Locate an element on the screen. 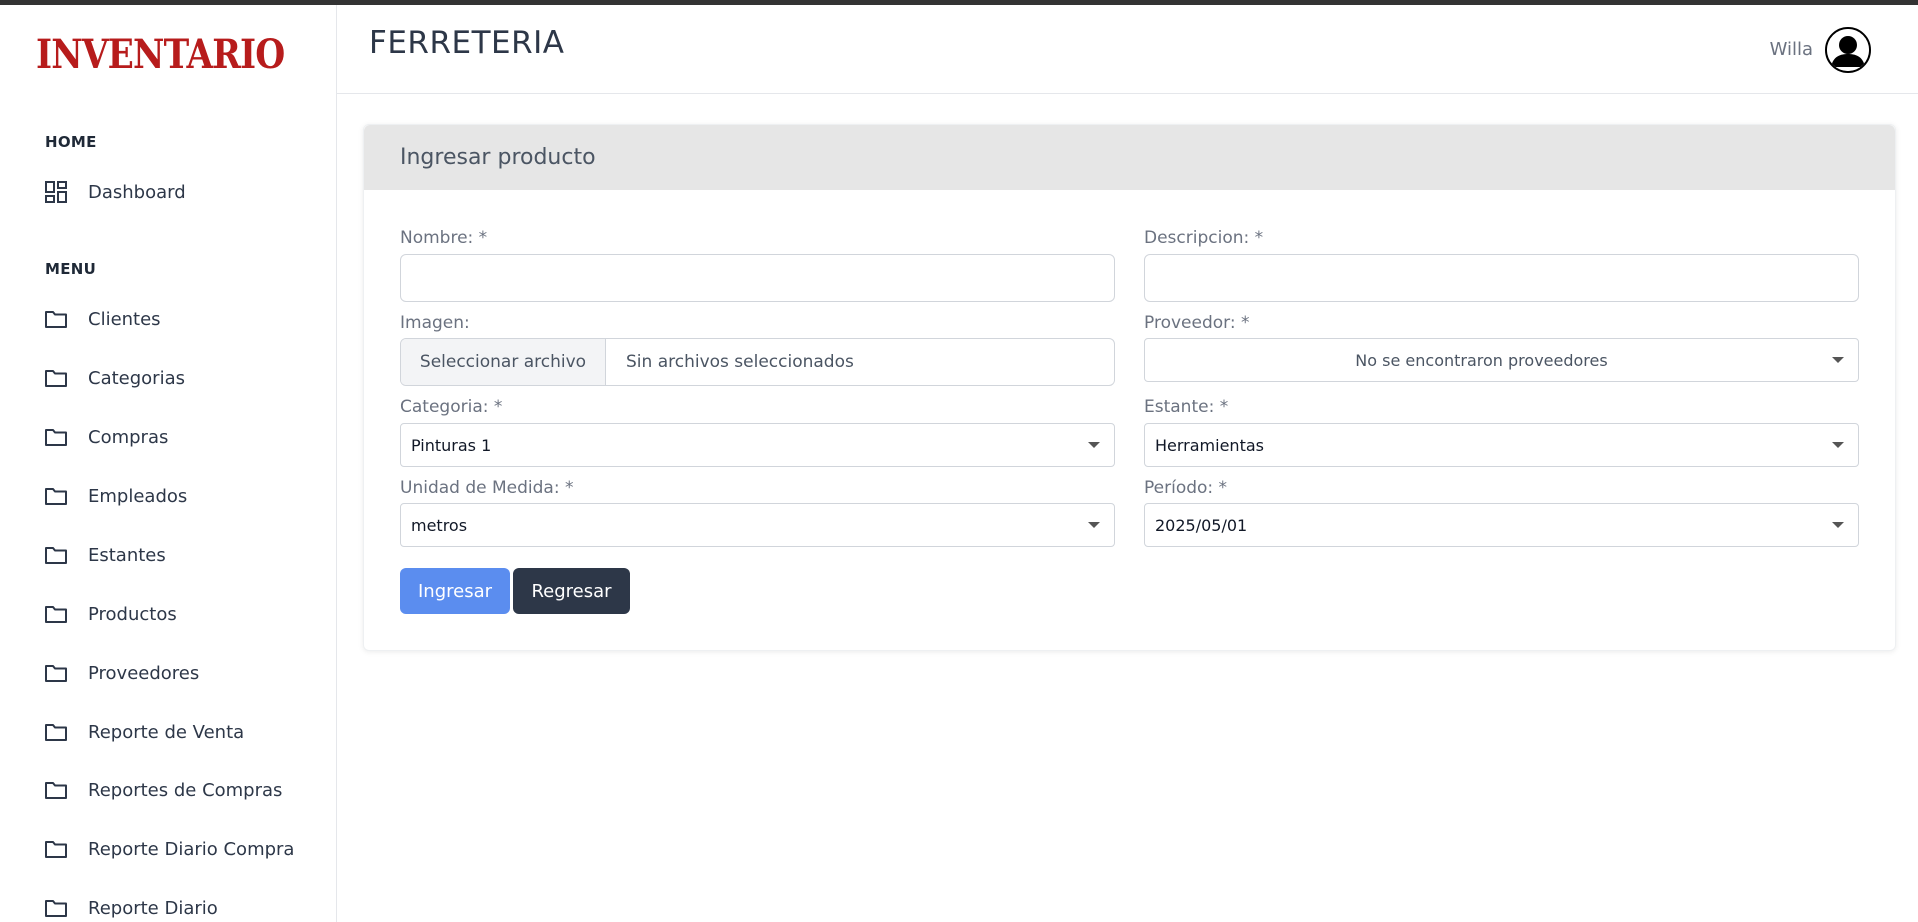 The height and width of the screenshot is (922, 1918). sidebar-item-clientes: Clientes is located at coordinates (184, 319).